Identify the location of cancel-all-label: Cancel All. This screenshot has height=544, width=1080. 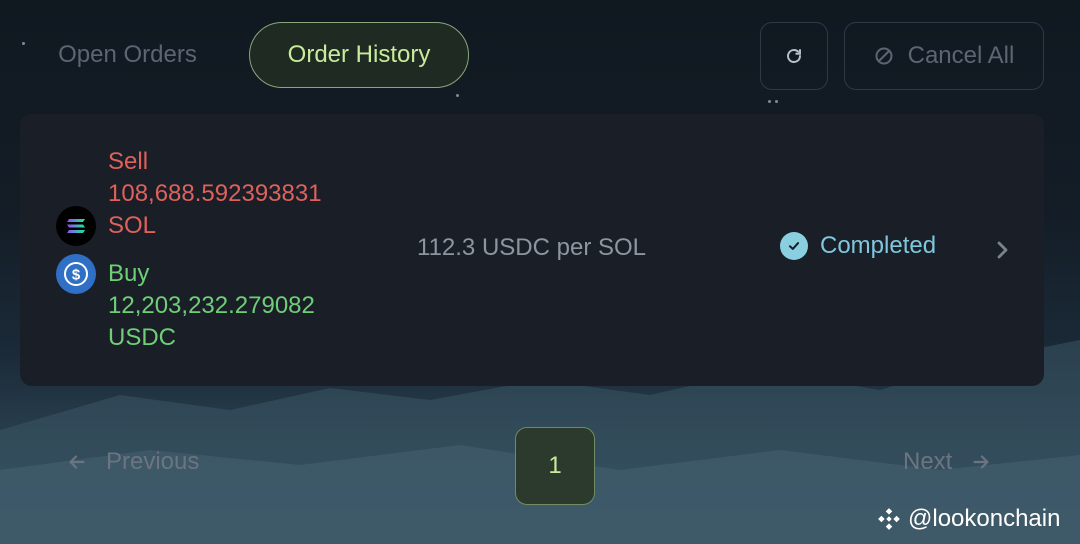
(961, 55).